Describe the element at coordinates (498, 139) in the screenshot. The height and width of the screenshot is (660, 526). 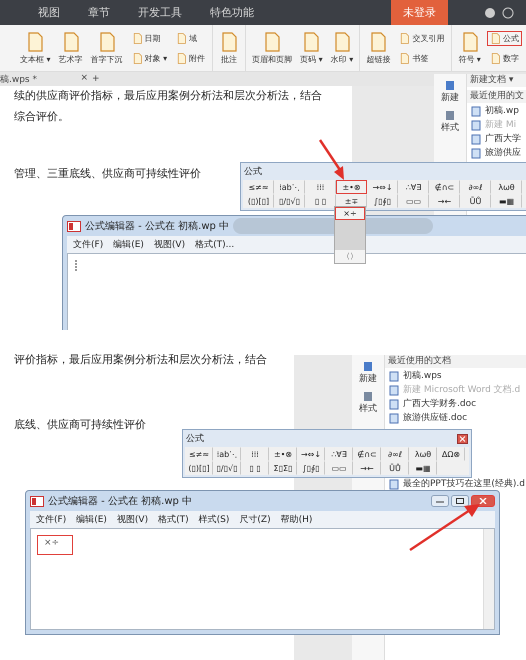
I see `file-item: 广西大学` at that location.